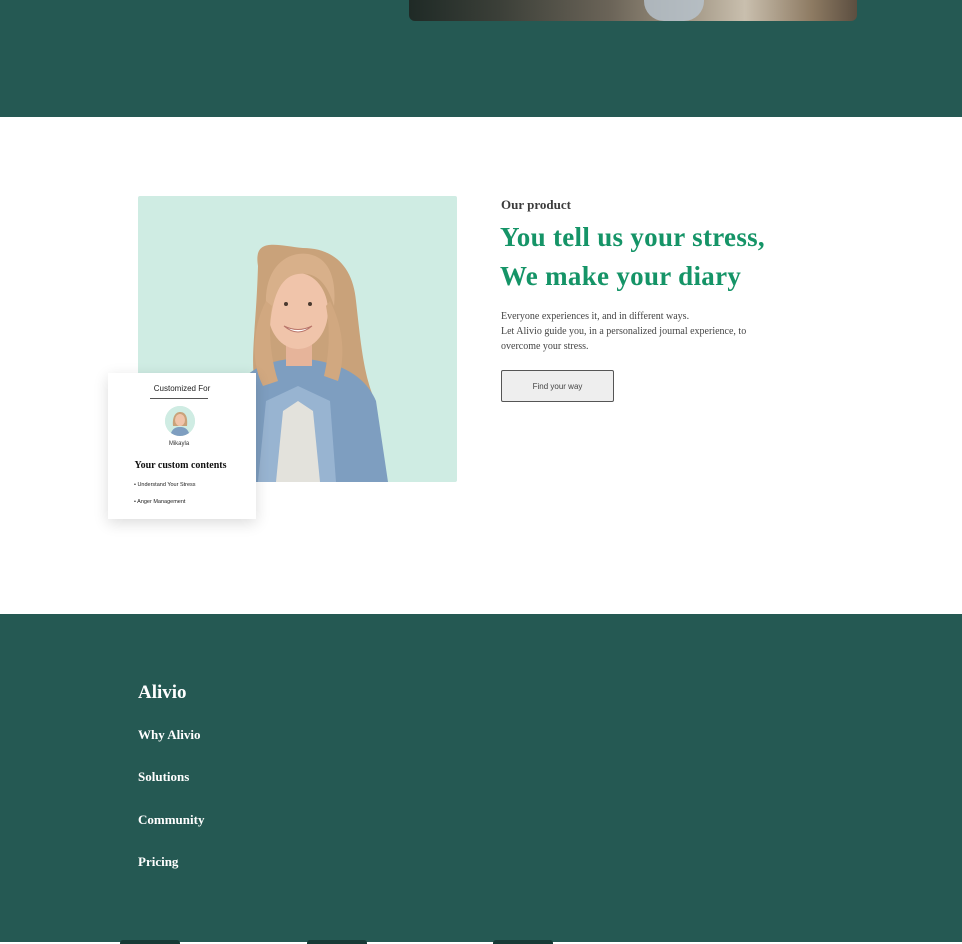 This screenshot has height=944, width=962. What do you see at coordinates (180, 421) in the screenshot?
I see `avatar` at bounding box center [180, 421].